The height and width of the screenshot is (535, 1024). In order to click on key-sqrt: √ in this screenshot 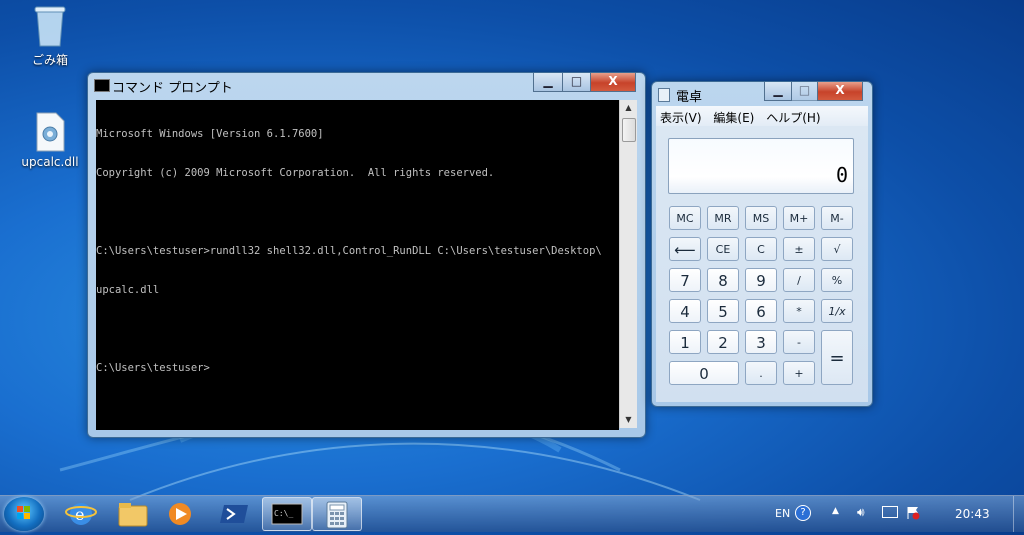, I will do `click(837, 249)`.